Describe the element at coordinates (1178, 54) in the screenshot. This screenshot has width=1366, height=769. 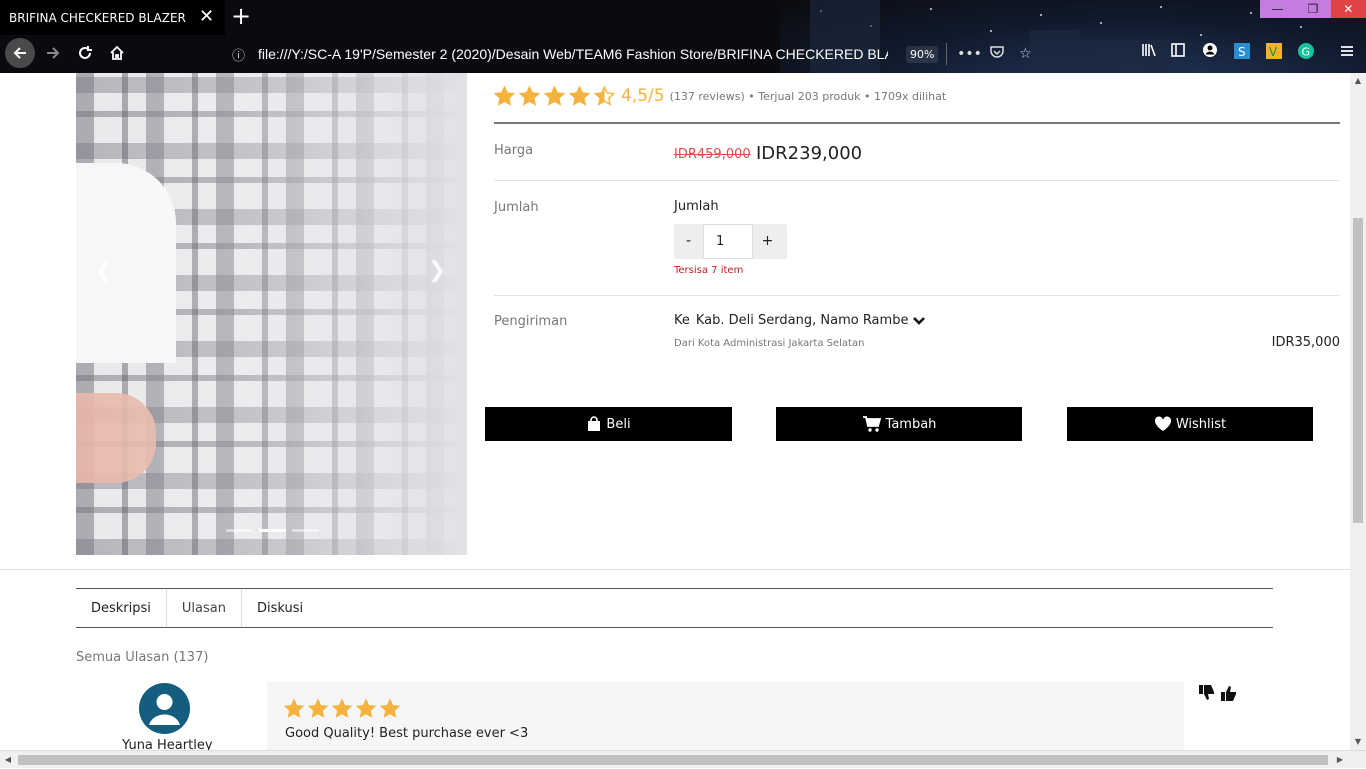
I see `sidebar-icon` at that location.